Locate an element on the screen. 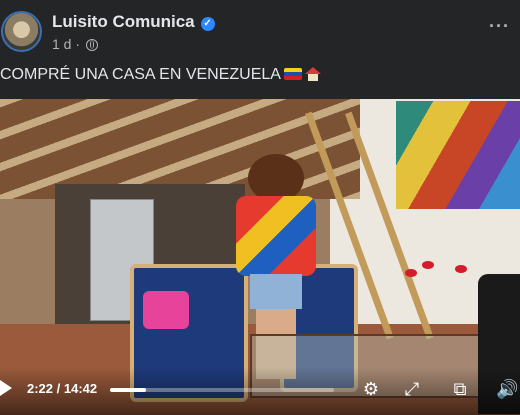 This screenshot has height=415, width=520. globe-icon is located at coordinates (91, 45).